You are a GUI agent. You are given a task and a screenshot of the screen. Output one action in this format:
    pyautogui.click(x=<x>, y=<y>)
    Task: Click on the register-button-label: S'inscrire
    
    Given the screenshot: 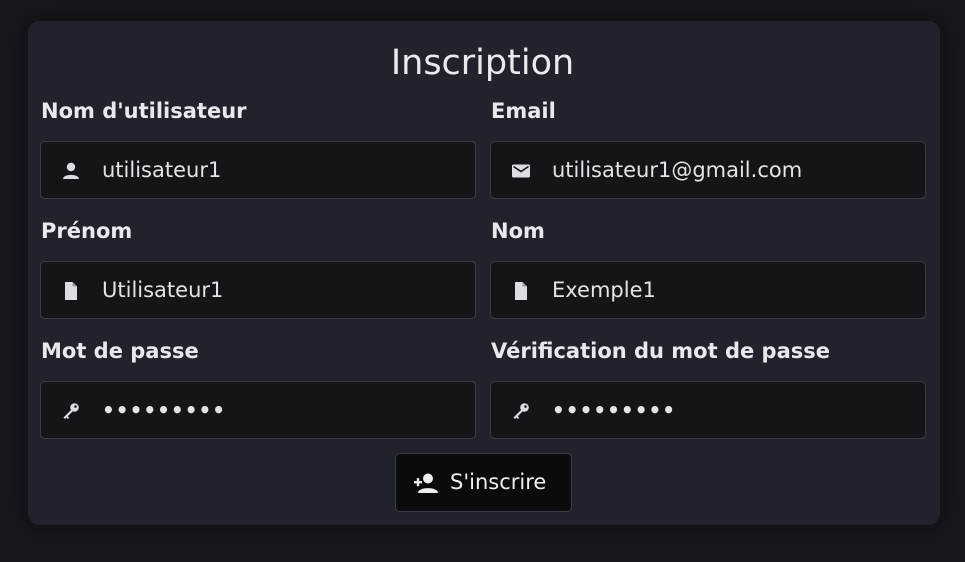 What is the action you would take?
    pyautogui.click(x=498, y=482)
    